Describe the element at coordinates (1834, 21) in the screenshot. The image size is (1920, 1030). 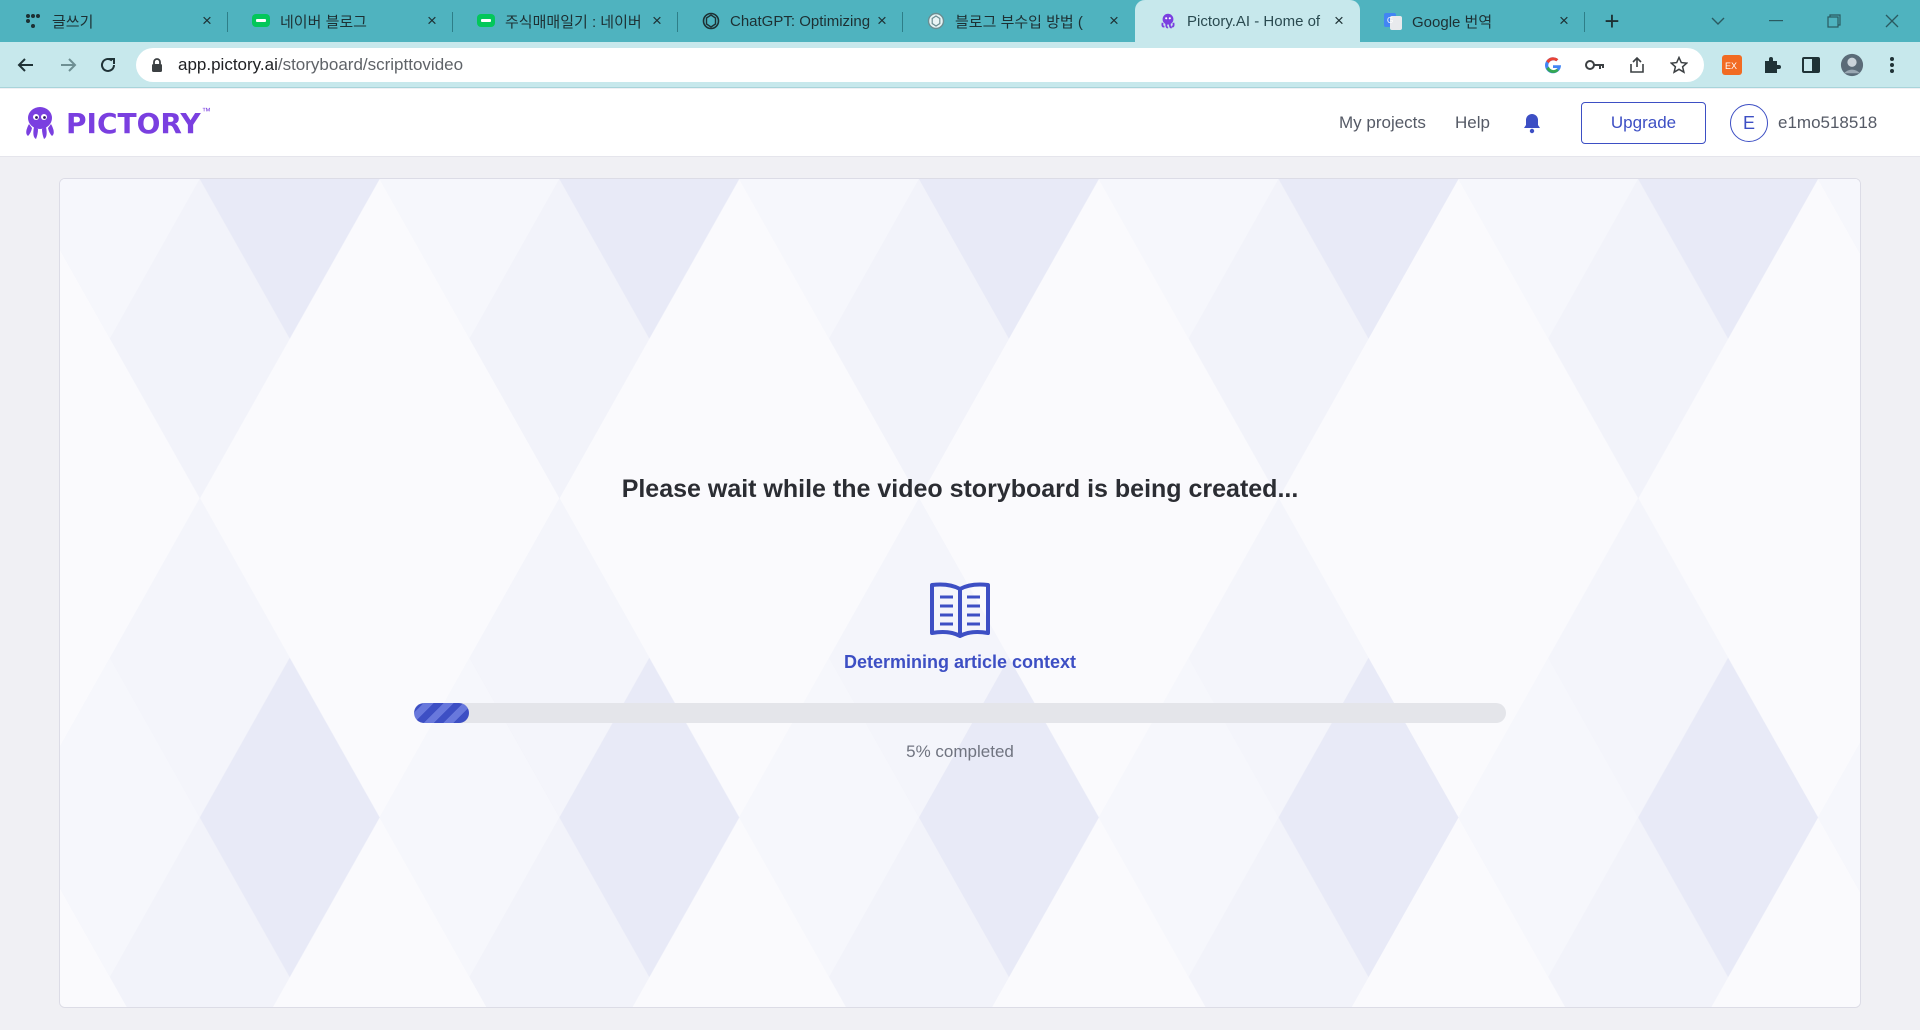
I see `restore-icon` at that location.